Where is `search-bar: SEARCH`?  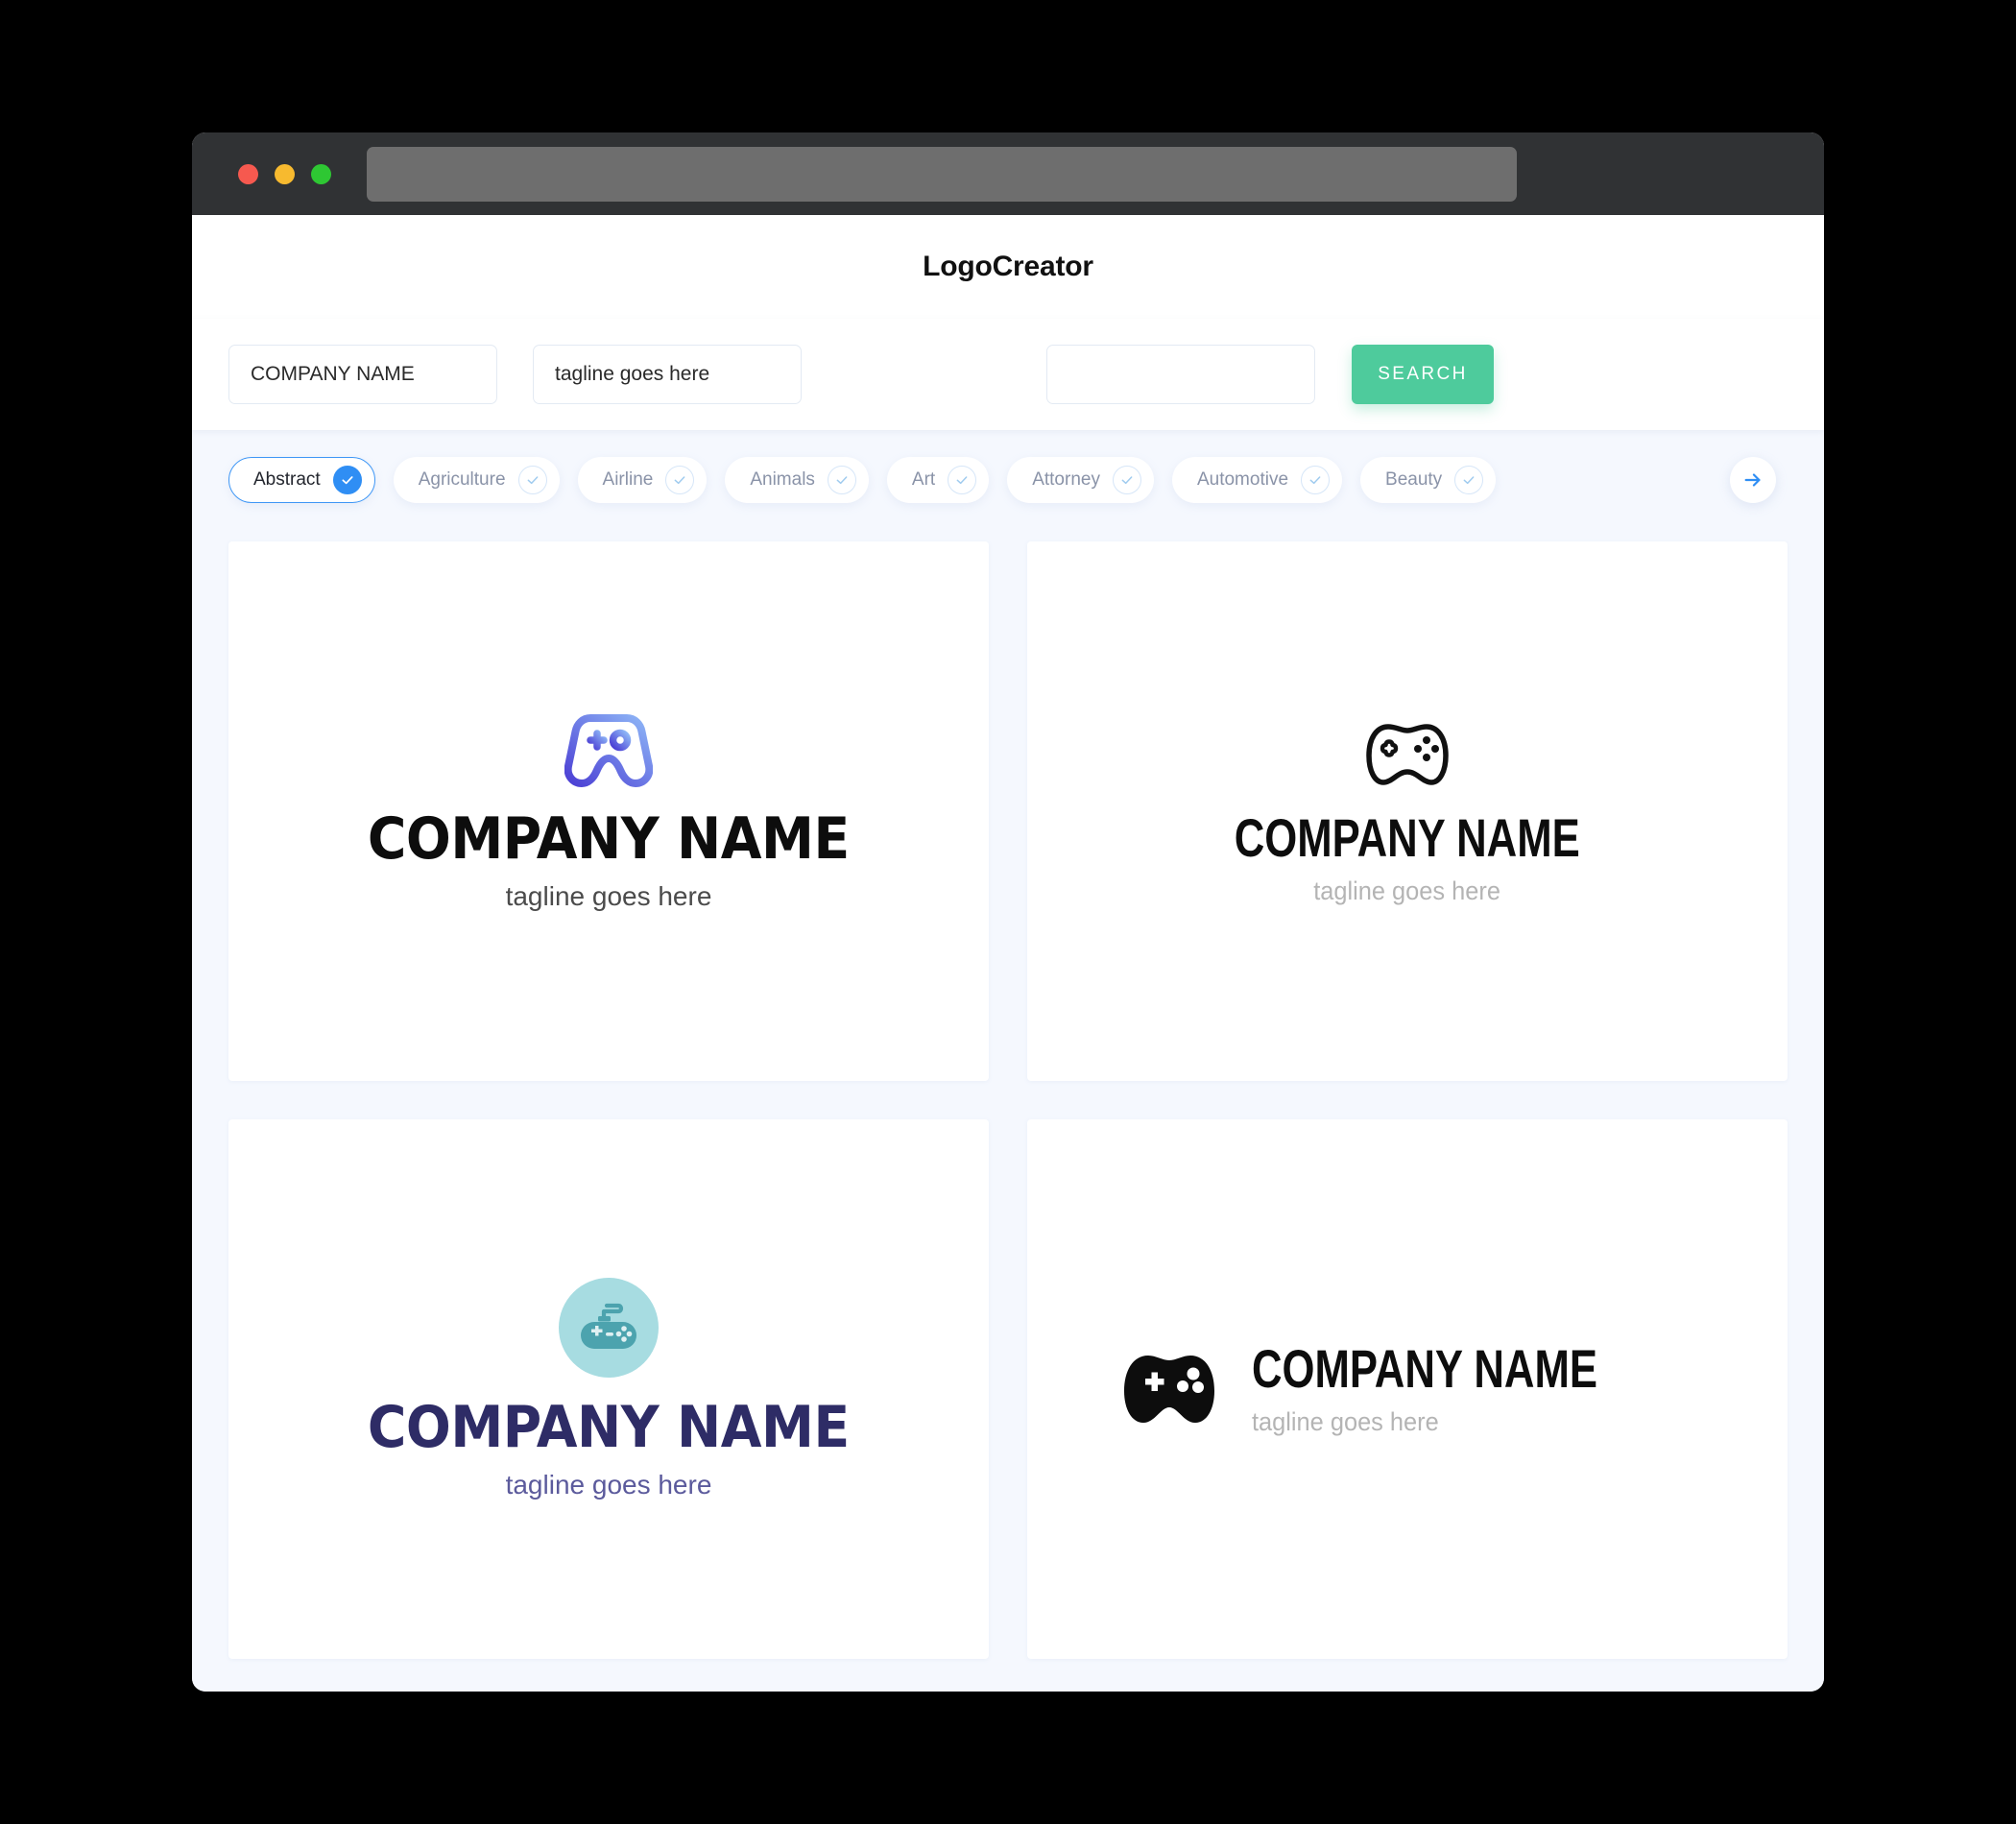 search-bar: SEARCH is located at coordinates (1008, 374).